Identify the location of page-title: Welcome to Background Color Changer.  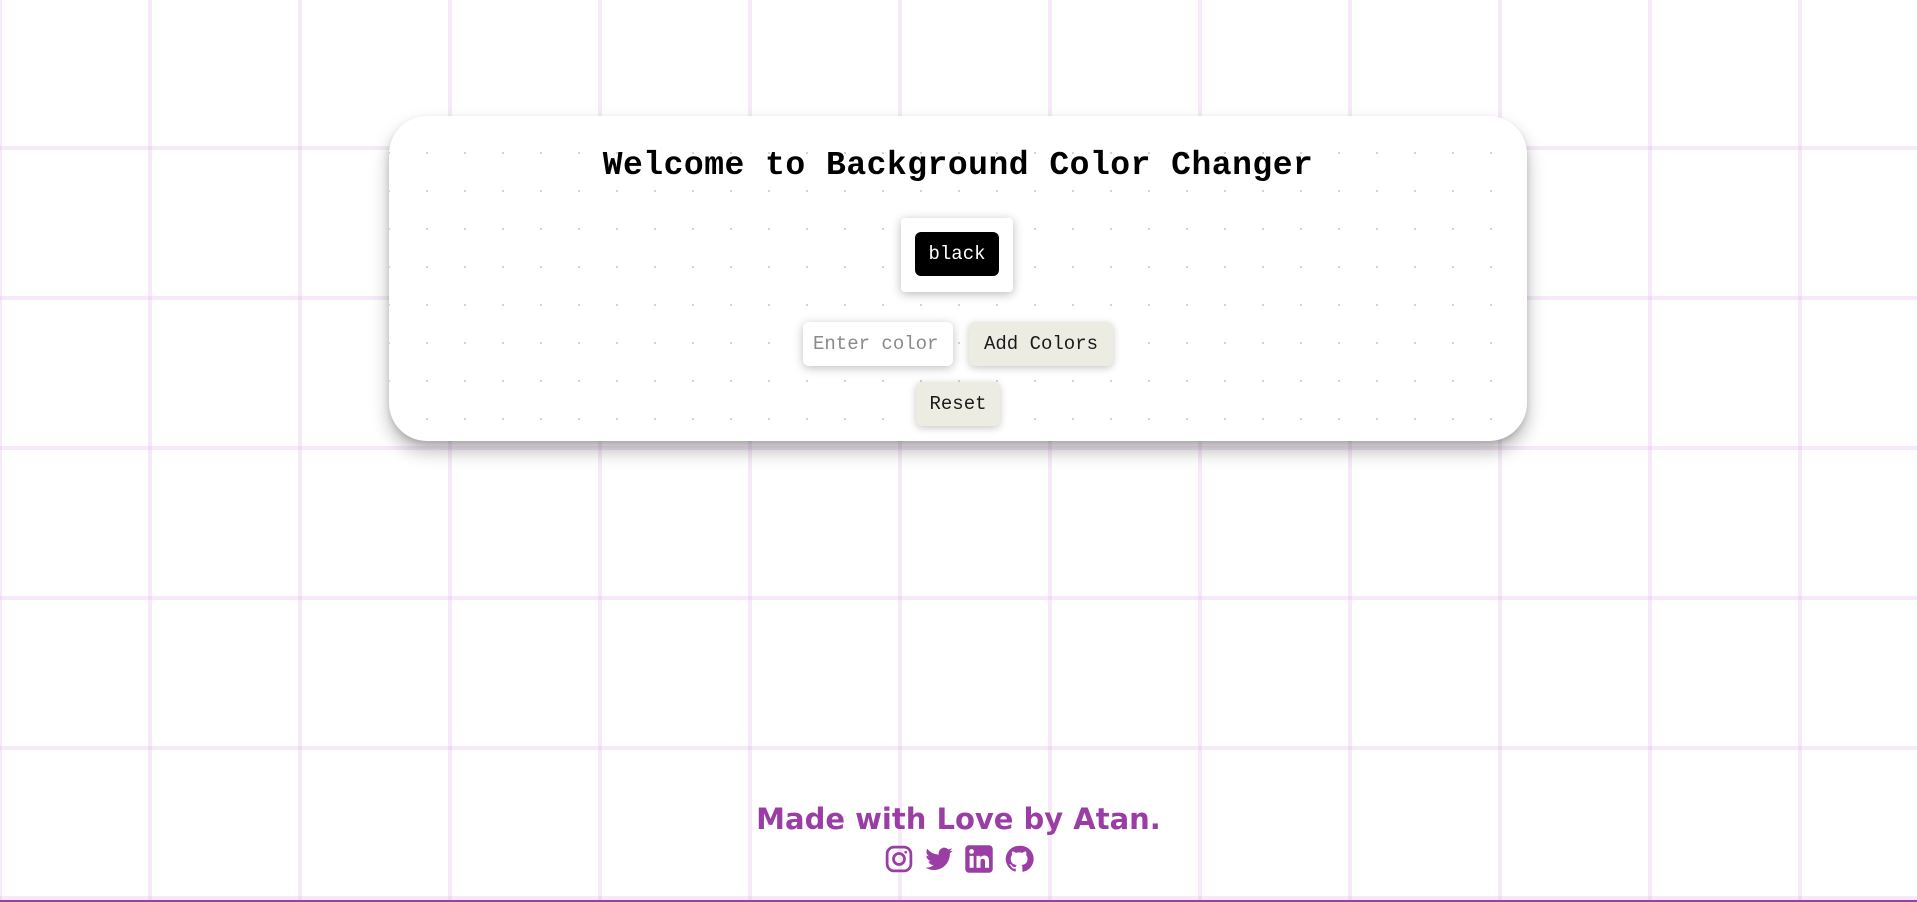
(958, 165).